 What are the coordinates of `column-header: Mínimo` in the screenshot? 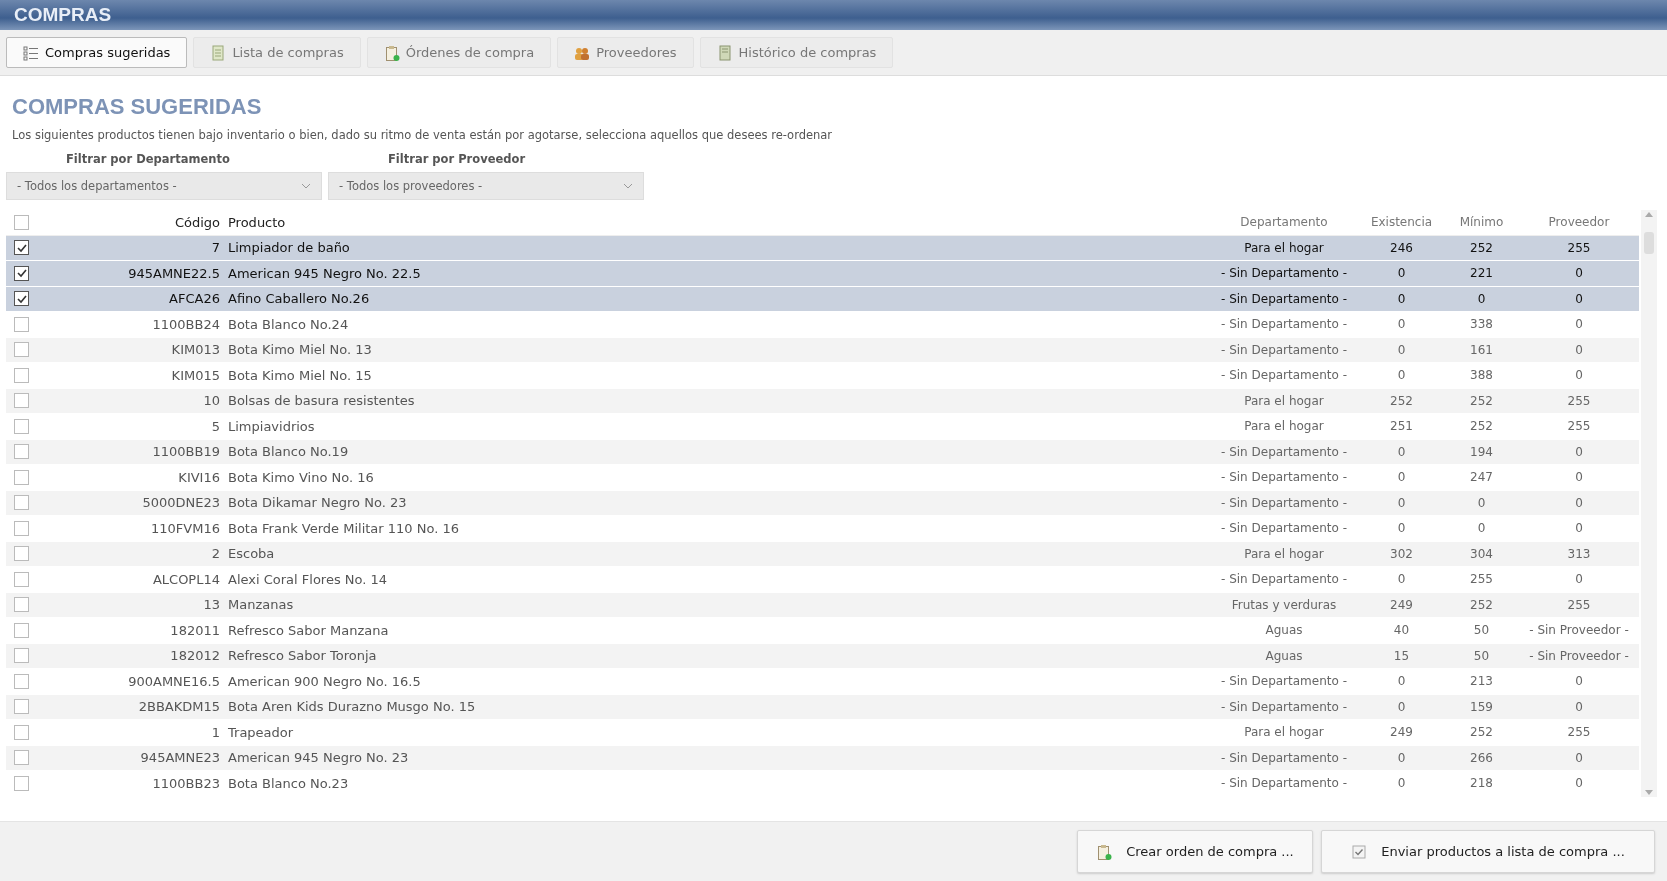 It's located at (1481, 222).